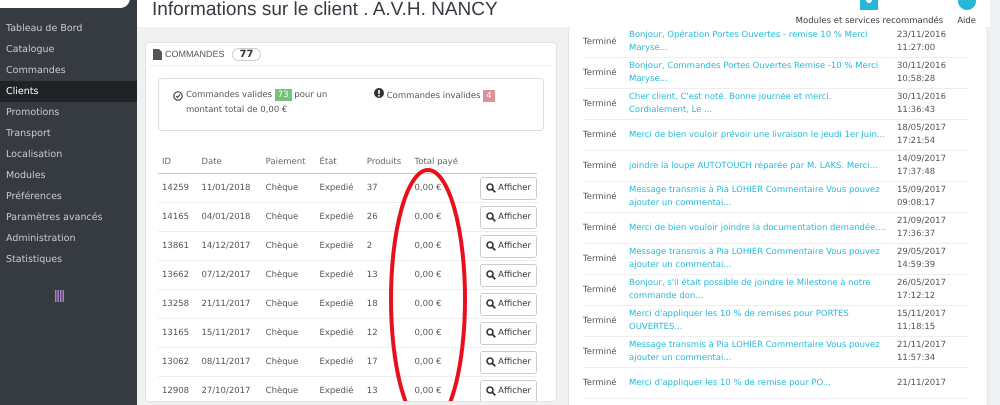 The image size is (1000, 405). What do you see at coordinates (916, 327) in the screenshot?
I see `message-time: 11:18:15` at bounding box center [916, 327].